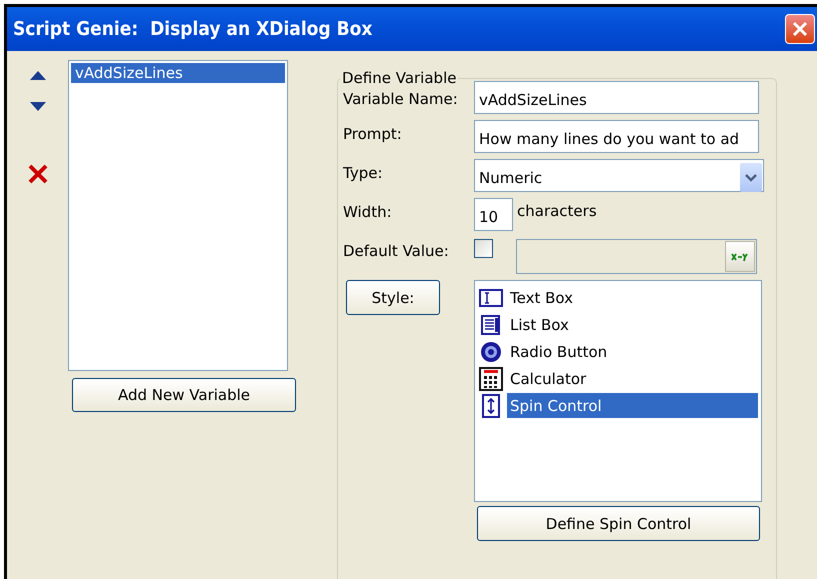  What do you see at coordinates (616, 136) in the screenshot?
I see `input-field: How many lines do you want to ad` at bounding box center [616, 136].